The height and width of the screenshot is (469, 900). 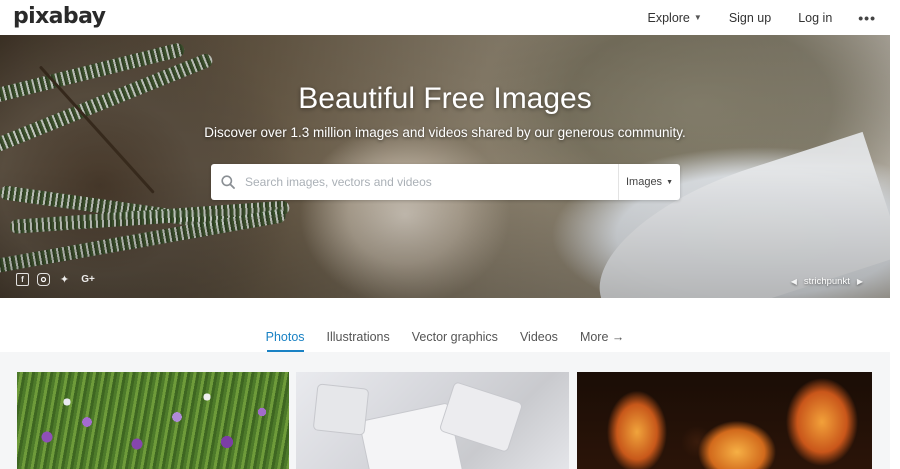 I want to click on main-nav: Explore ▼ Sign up Log in •••, so click(x=749, y=17).